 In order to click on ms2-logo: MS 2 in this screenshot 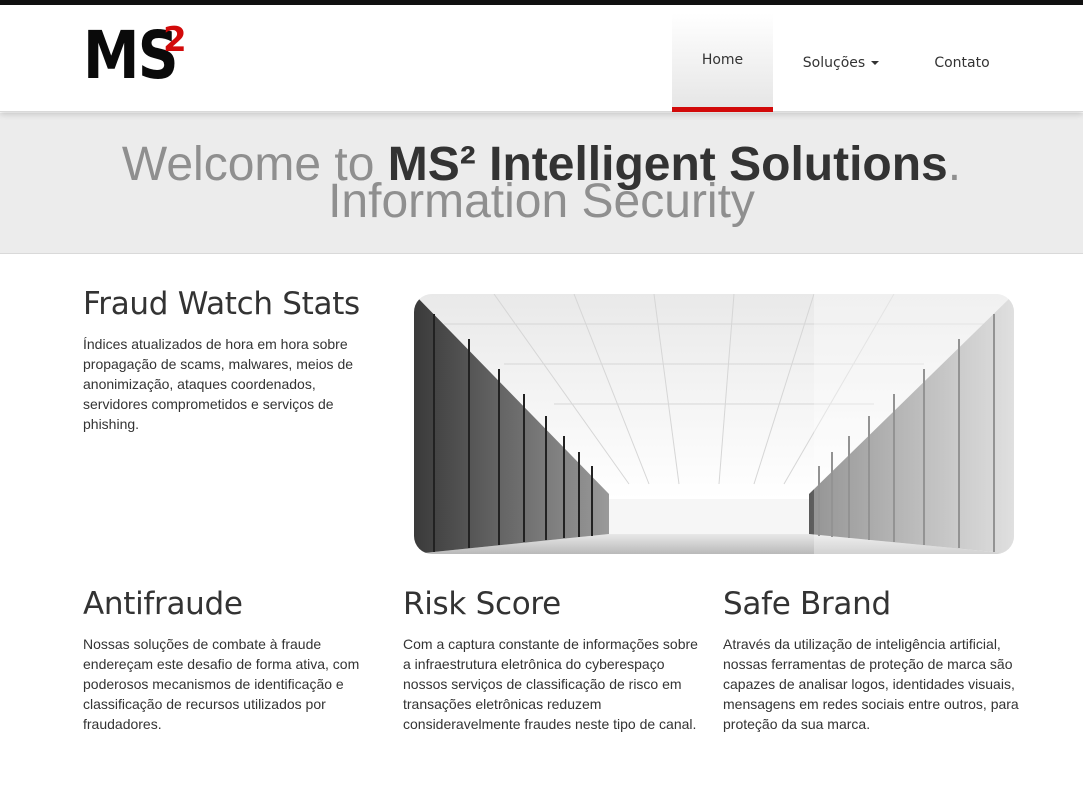, I will do `click(137, 56)`.